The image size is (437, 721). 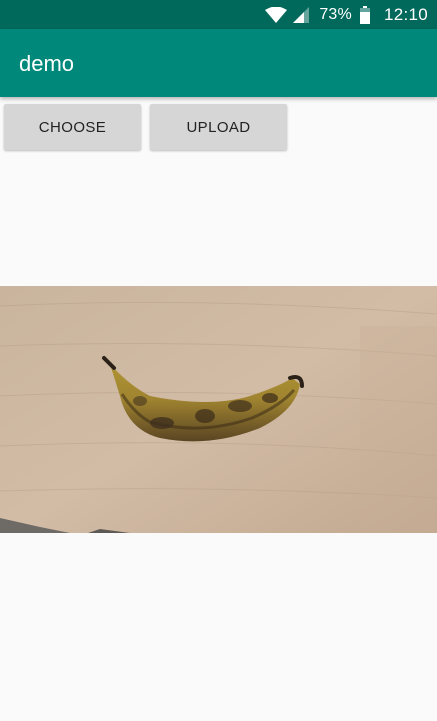 I want to click on status-icons: 73% 12:10, so click(x=346, y=14).